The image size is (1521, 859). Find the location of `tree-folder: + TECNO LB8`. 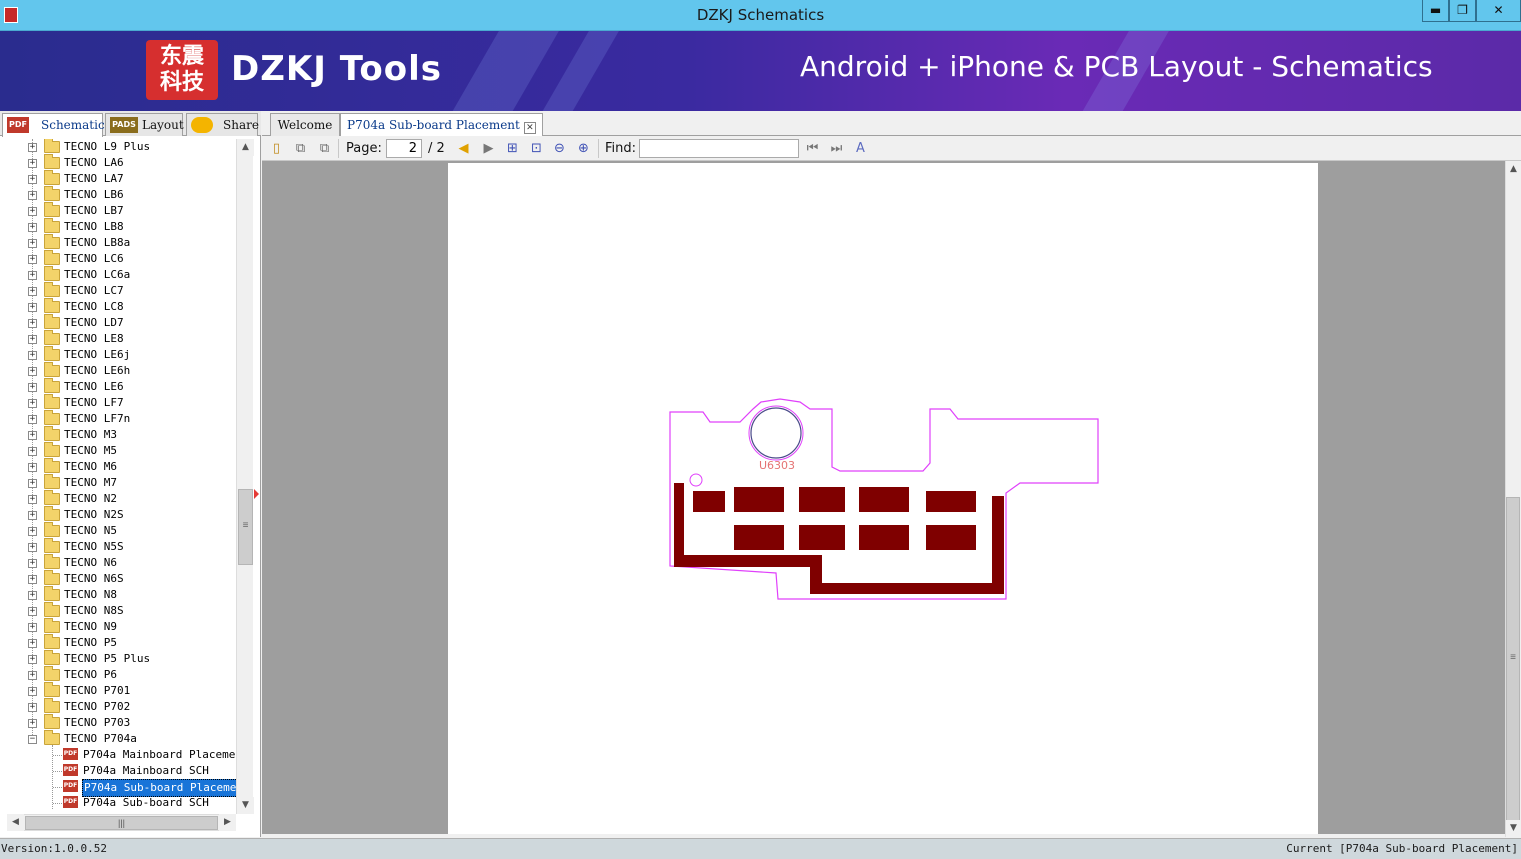

tree-folder: + TECNO LB8 is located at coordinates (118, 226).